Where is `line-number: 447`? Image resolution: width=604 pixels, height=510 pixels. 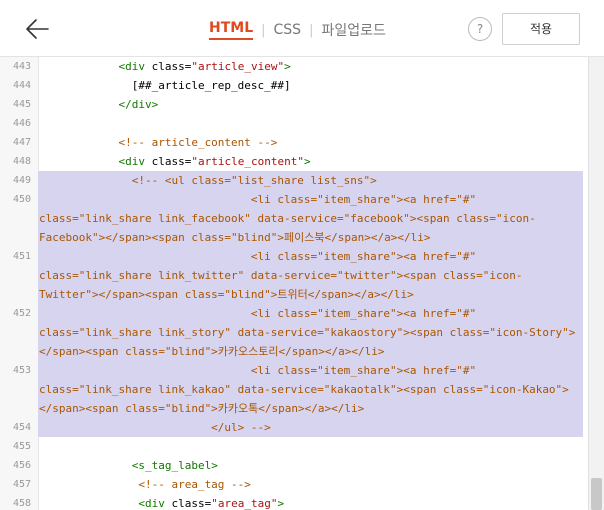
line-number: 447 is located at coordinates (21, 142).